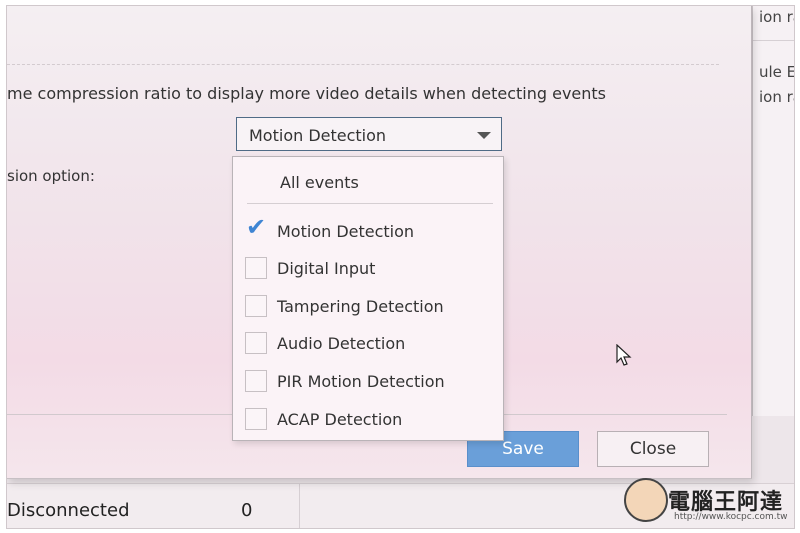 The image size is (800, 533). I want to click on column-divider, so click(299, 506).